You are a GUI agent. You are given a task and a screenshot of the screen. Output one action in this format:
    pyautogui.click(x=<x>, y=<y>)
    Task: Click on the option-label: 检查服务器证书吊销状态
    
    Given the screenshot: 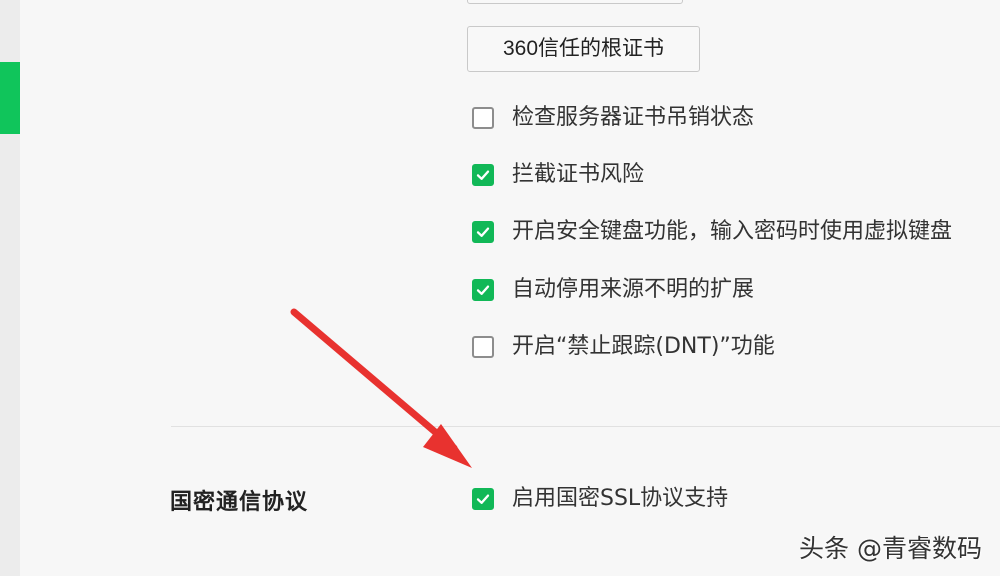 What is the action you would take?
    pyautogui.click(x=633, y=117)
    